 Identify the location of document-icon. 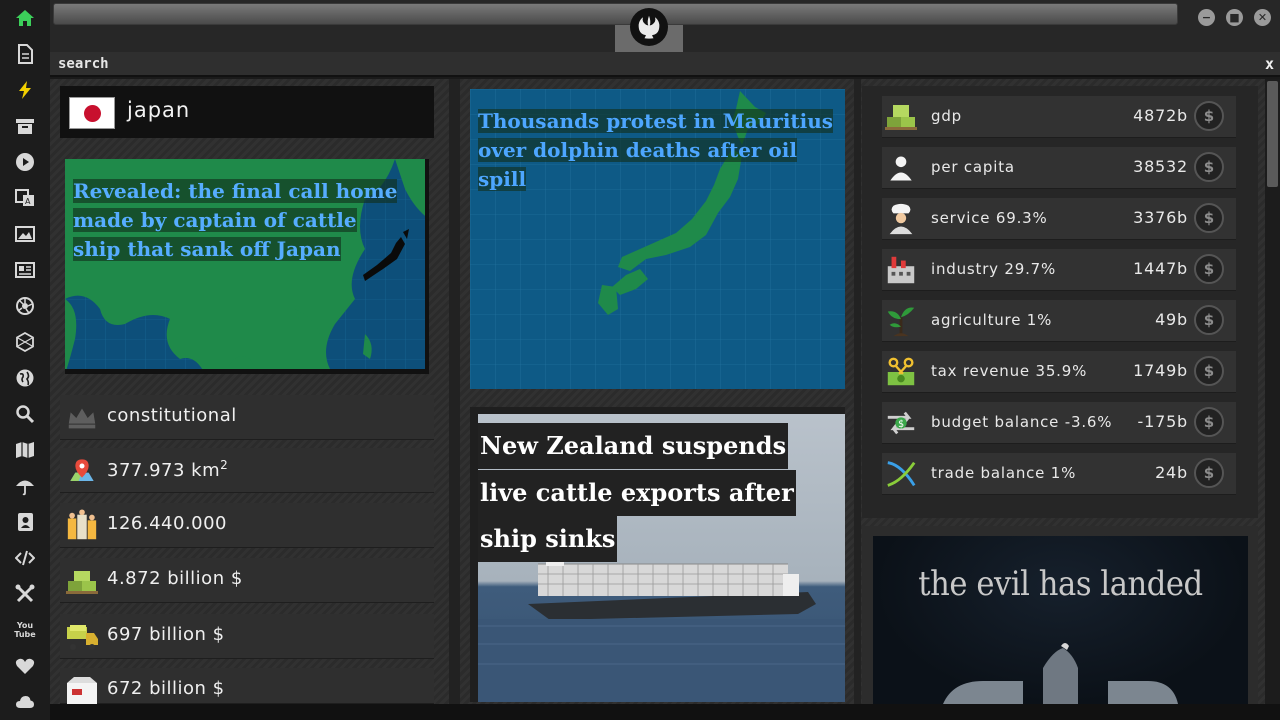
(25, 54).